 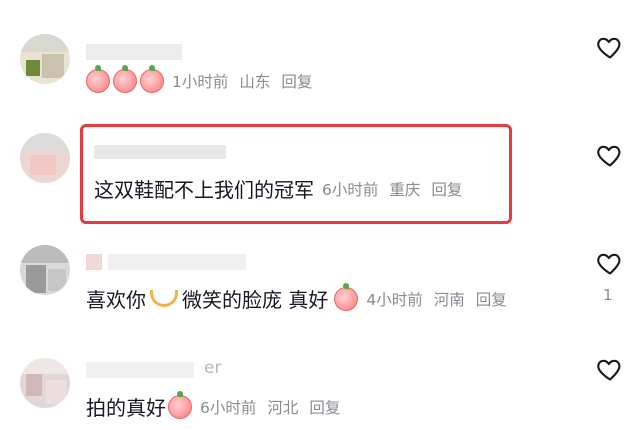 What do you see at coordinates (255, 82) in the screenshot?
I see `comment-location: 山东` at bounding box center [255, 82].